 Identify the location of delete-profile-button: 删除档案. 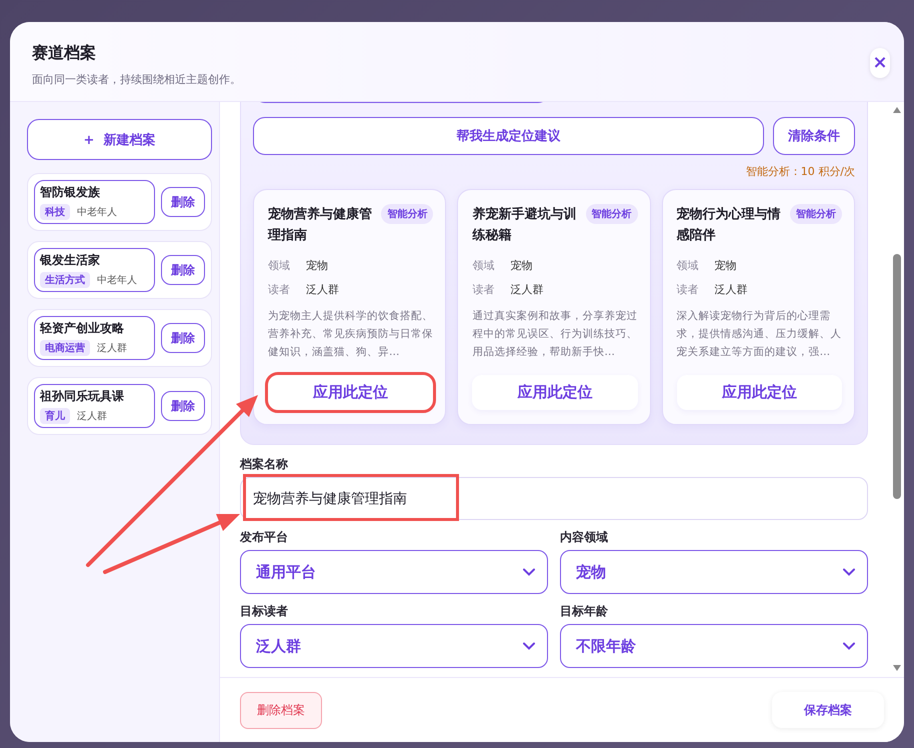
(281, 710).